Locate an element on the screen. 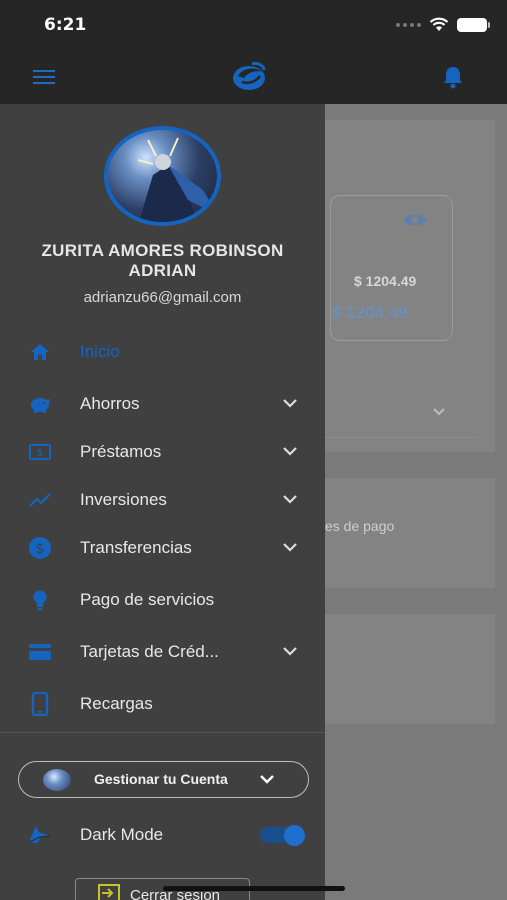  divider is located at coordinates (392, 437).